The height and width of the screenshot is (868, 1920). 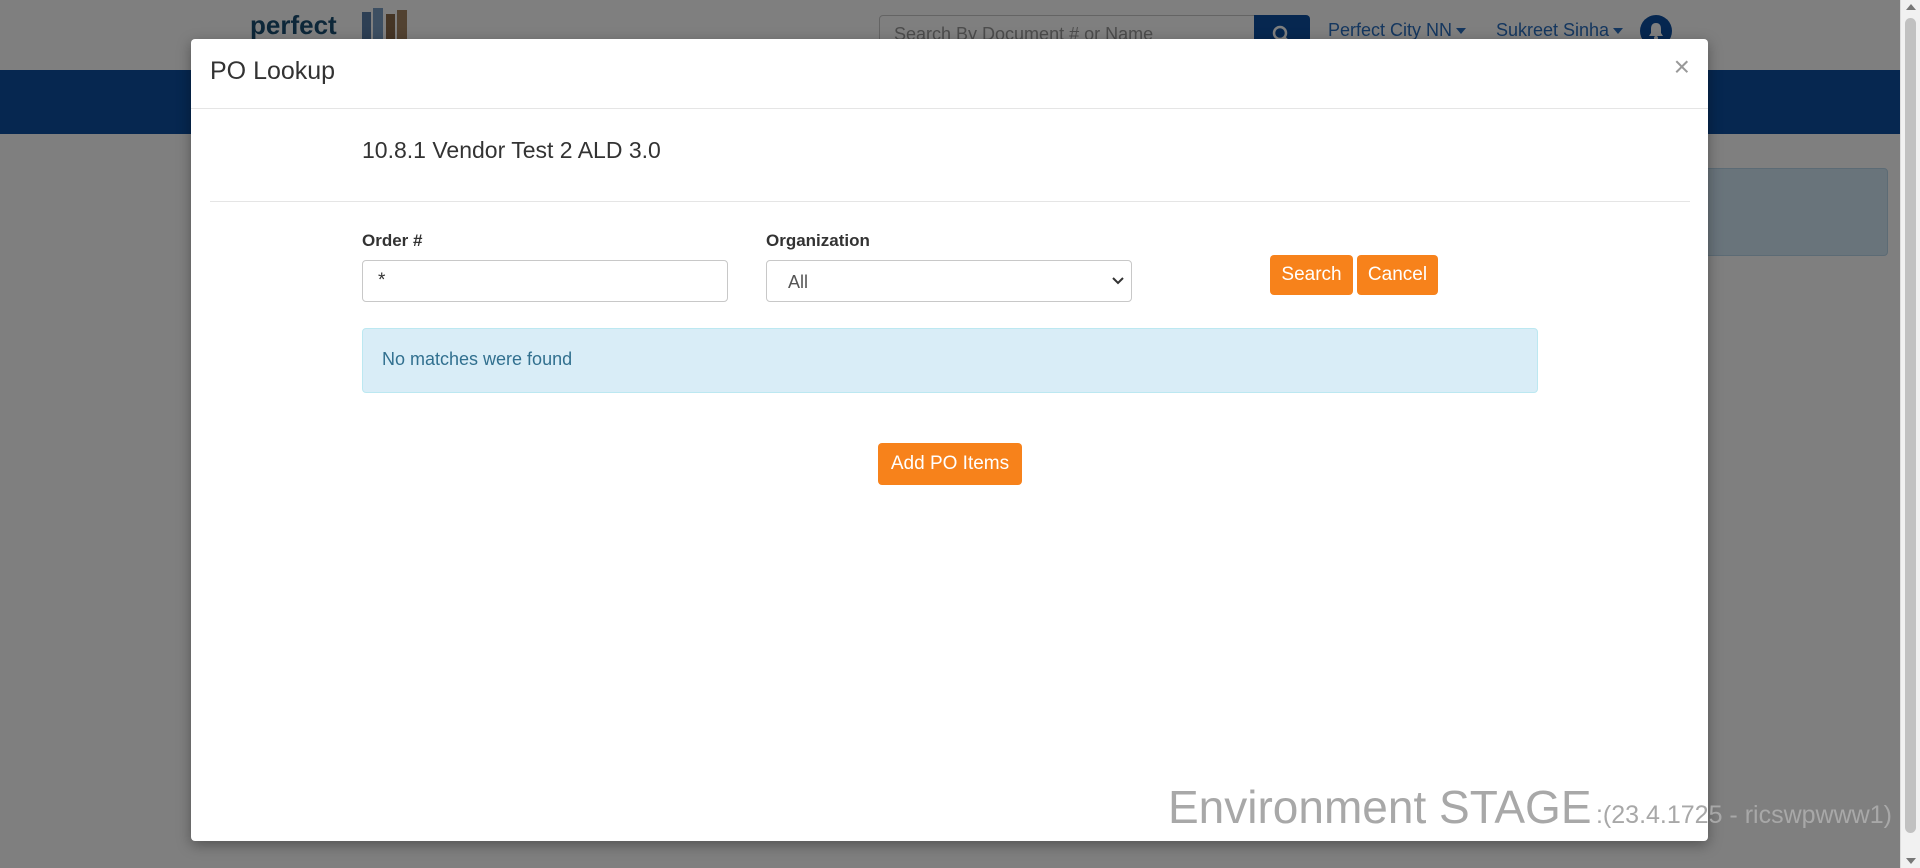 I want to click on modal-header: PO Lookup ×, so click(x=949, y=74).